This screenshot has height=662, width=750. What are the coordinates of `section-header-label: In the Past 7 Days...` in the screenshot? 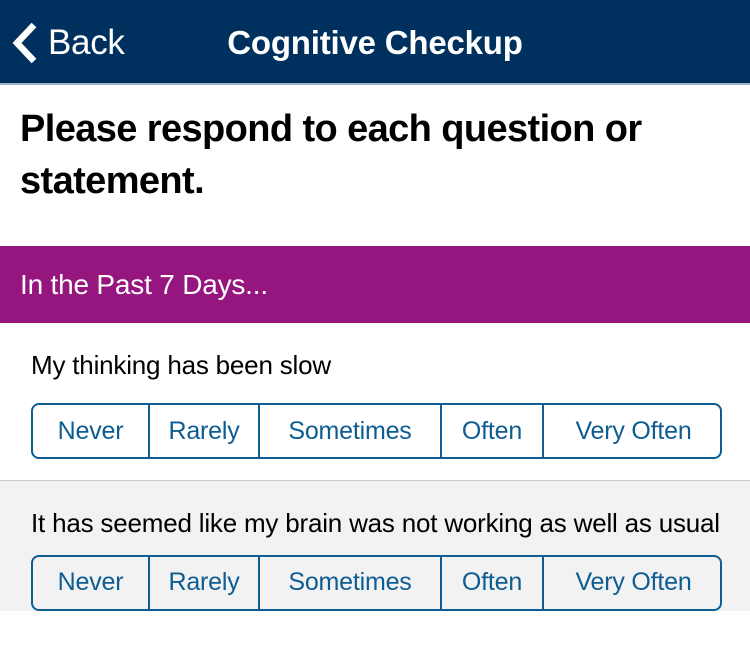 It's located at (144, 284).